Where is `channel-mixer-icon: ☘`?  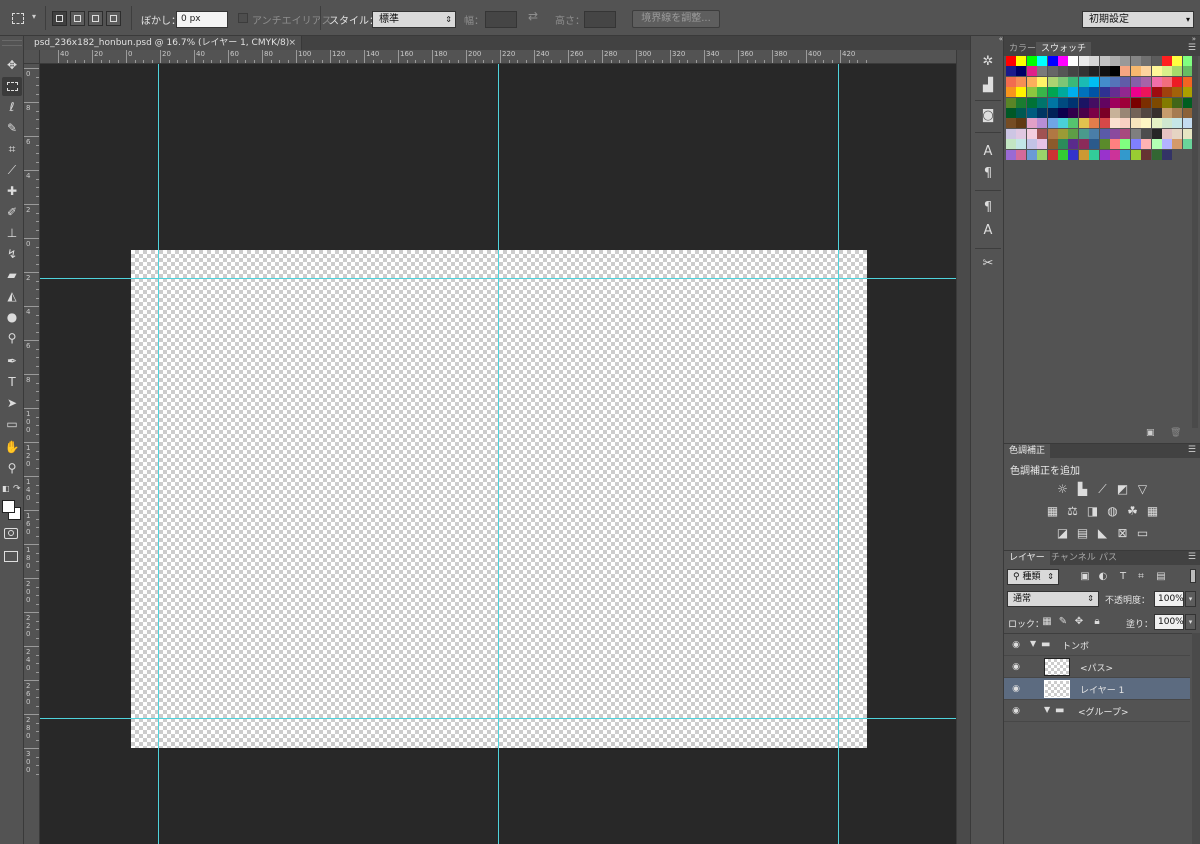 channel-mixer-icon: ☘ is located at coordinates (1132, 511).